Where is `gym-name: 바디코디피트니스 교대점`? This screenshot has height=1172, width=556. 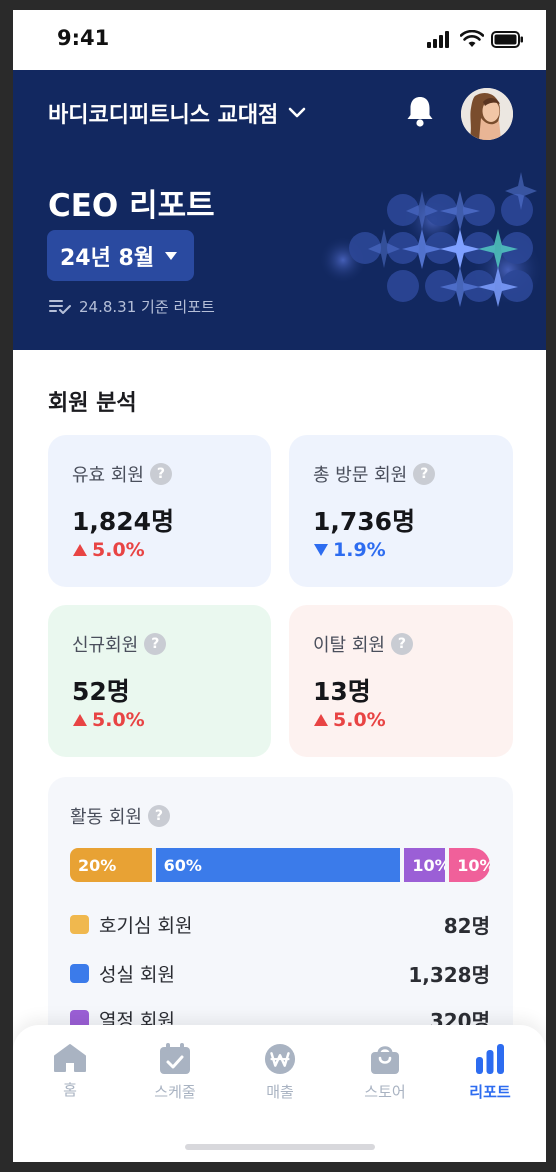
gym-name: 바디코디피트니스 교대점 is located at coordinates (163, 115).